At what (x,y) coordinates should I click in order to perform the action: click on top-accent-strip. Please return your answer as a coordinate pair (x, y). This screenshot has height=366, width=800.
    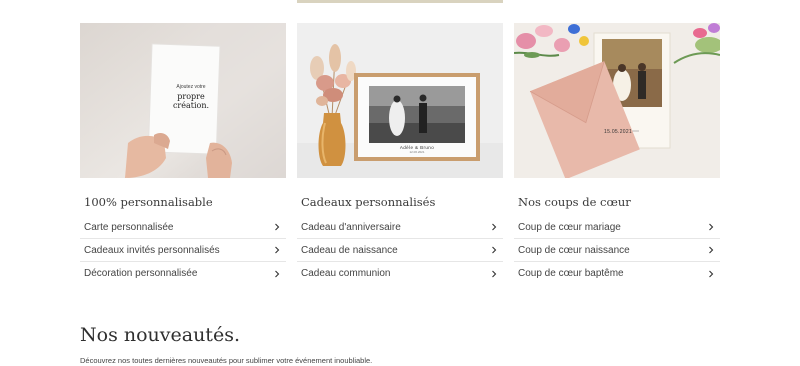
    Looking at the image, I should click on (400, 1).